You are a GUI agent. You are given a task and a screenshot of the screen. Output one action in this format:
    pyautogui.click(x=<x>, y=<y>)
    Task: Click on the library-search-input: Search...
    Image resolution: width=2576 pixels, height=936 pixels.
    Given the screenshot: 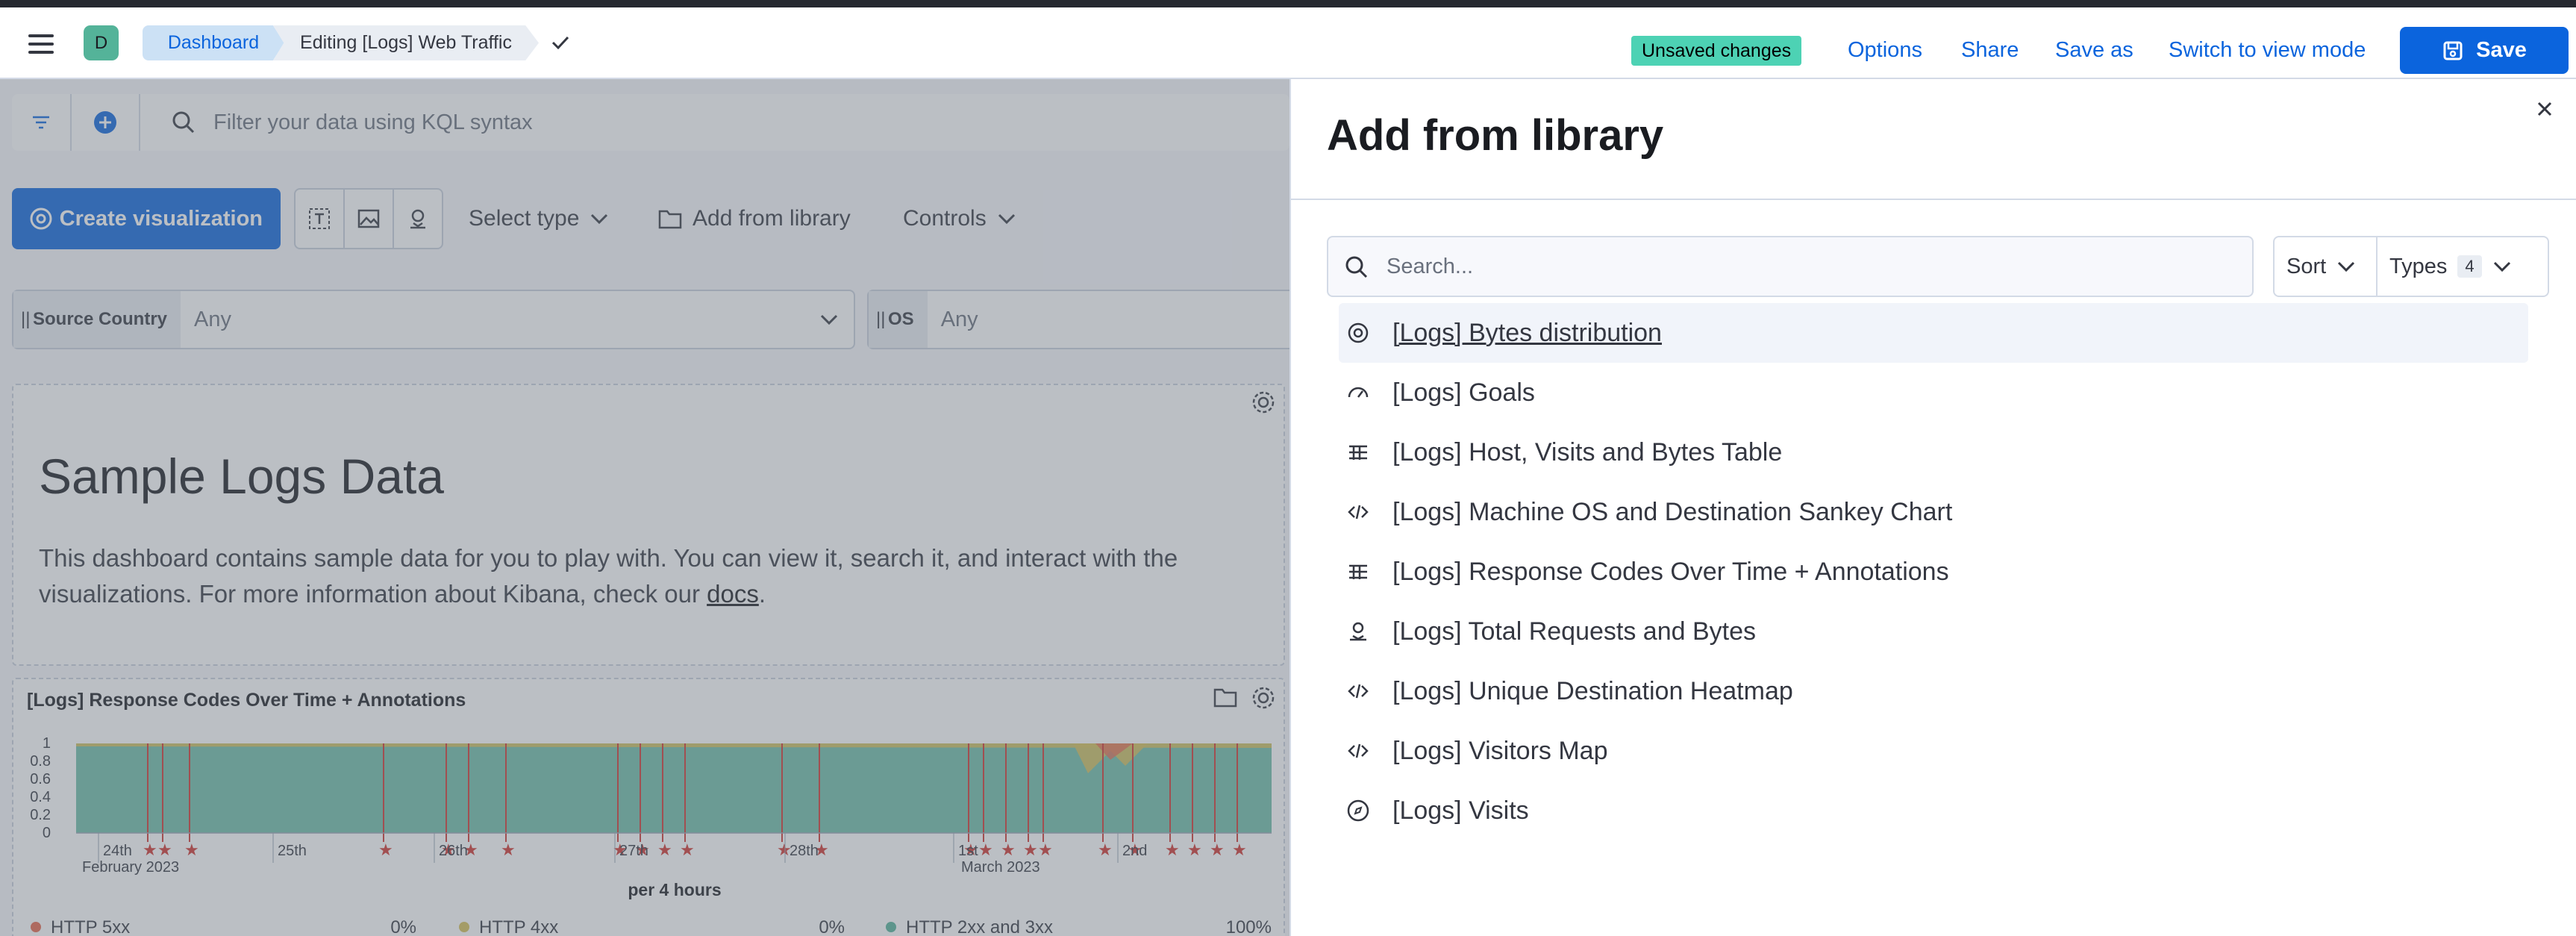 What is the action you would take?
    pyautogui.click(x=1790, y=266)
    